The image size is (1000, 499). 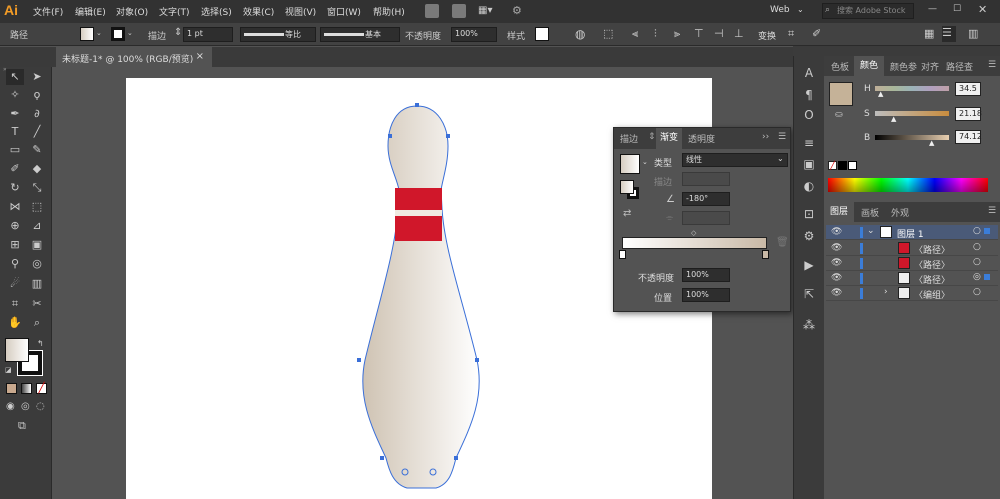 What do you see at coordinates (37, 95) in the screenshot?
I see `lasso-icon: ϙ` at bounding box center [37, 95].